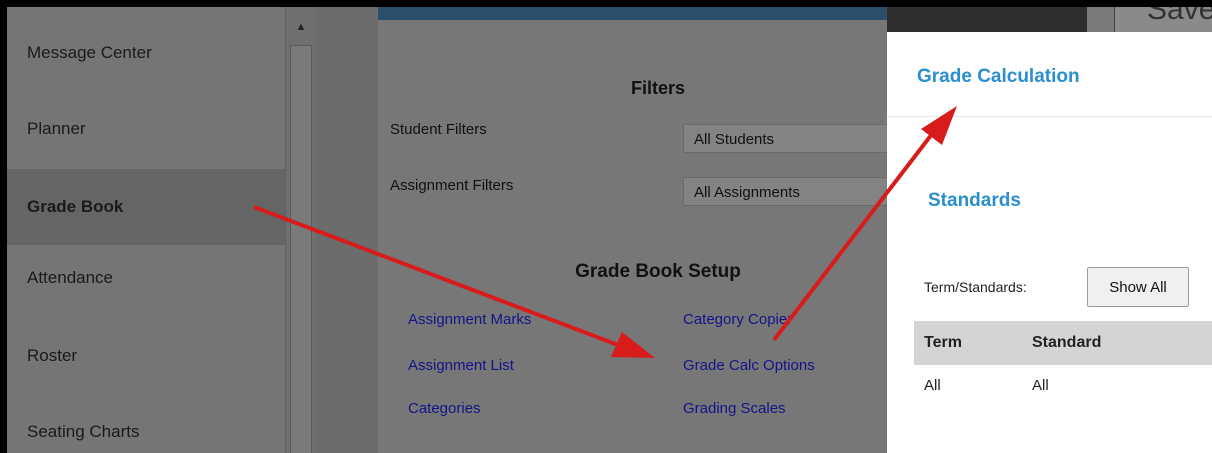  I want to click on sidebar-item-planner: Planner, so click(146, 129).